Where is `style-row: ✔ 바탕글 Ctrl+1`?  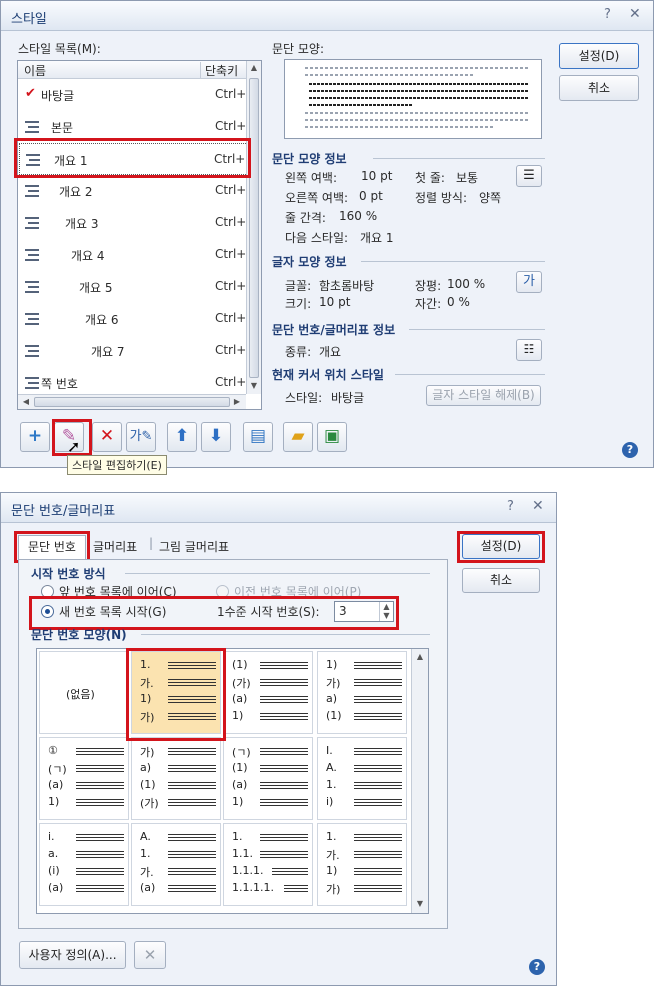
style-row: ✔ 바탕글 Ctrl+1 is located at coordinates (139, 95).